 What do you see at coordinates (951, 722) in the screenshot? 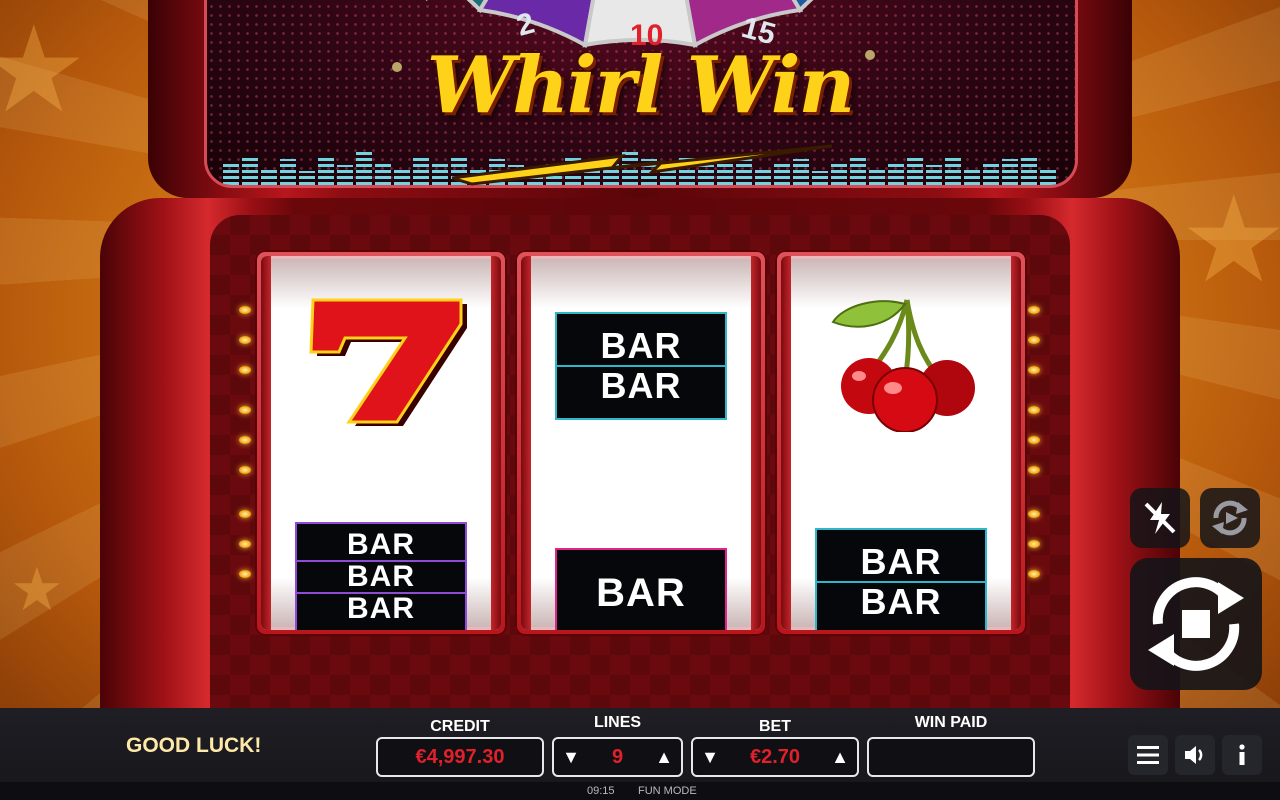
I see `win-paid-label: WIN PAID` at bounding box center [951, 722].